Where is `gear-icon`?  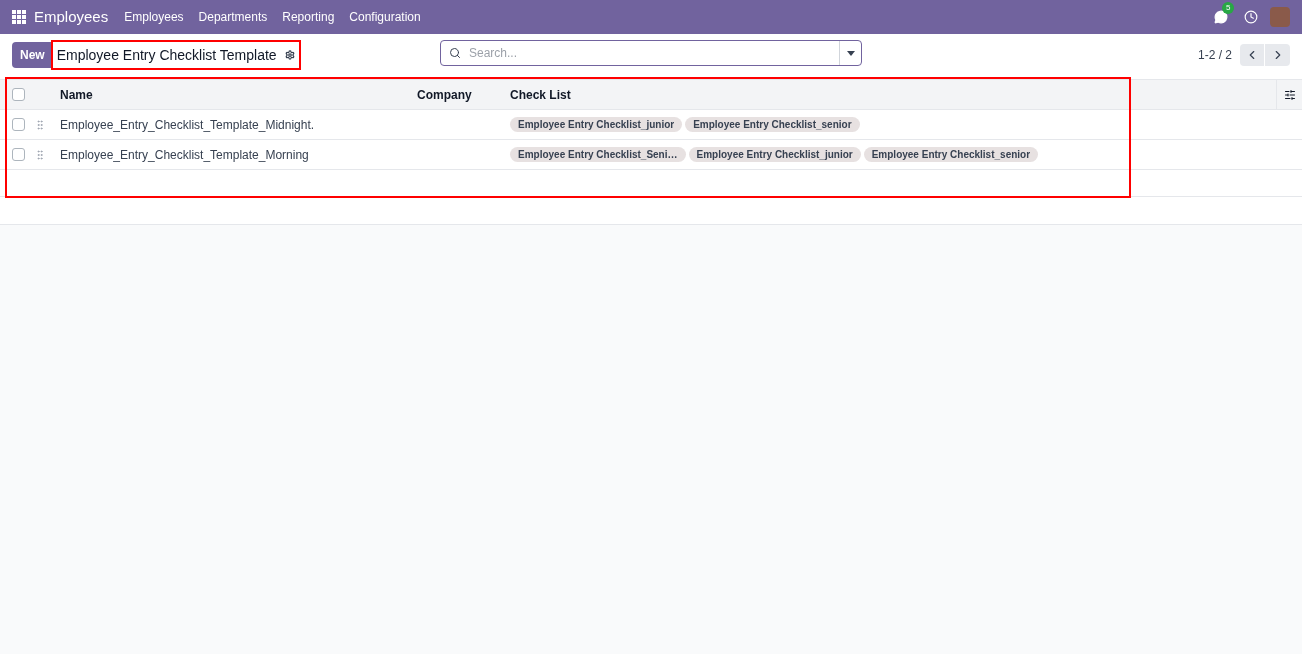
gear-icon is located at coordinates (289, 55).